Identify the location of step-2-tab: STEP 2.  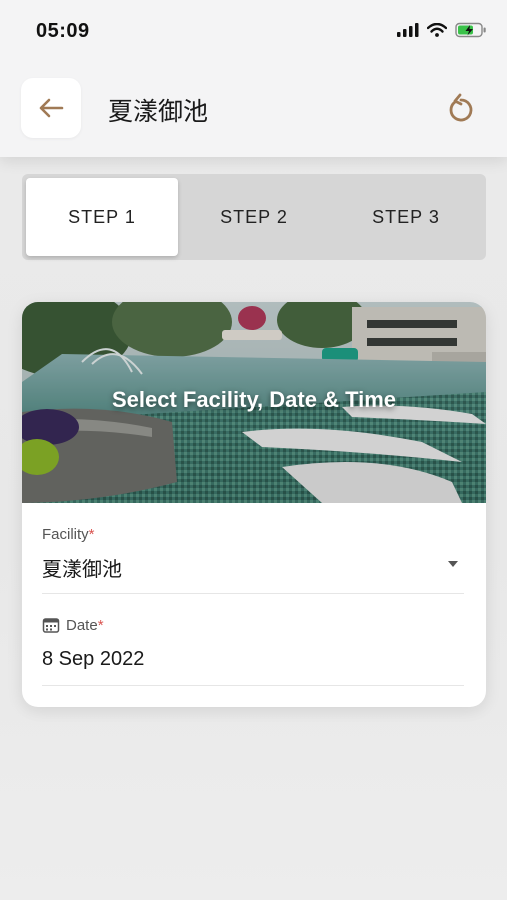
(254, 217).